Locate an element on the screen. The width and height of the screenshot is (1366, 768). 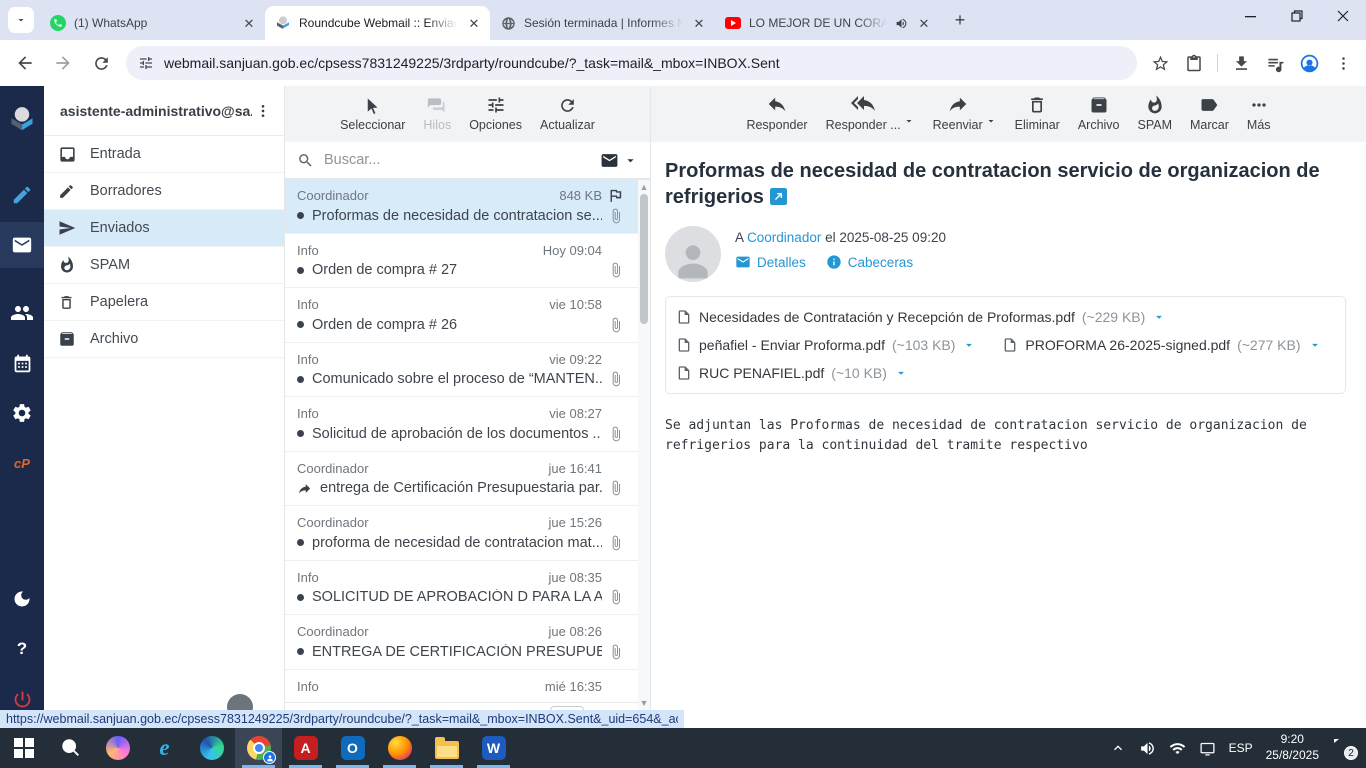
delete-button: Eliminar is located at coordinates (1037, 112).